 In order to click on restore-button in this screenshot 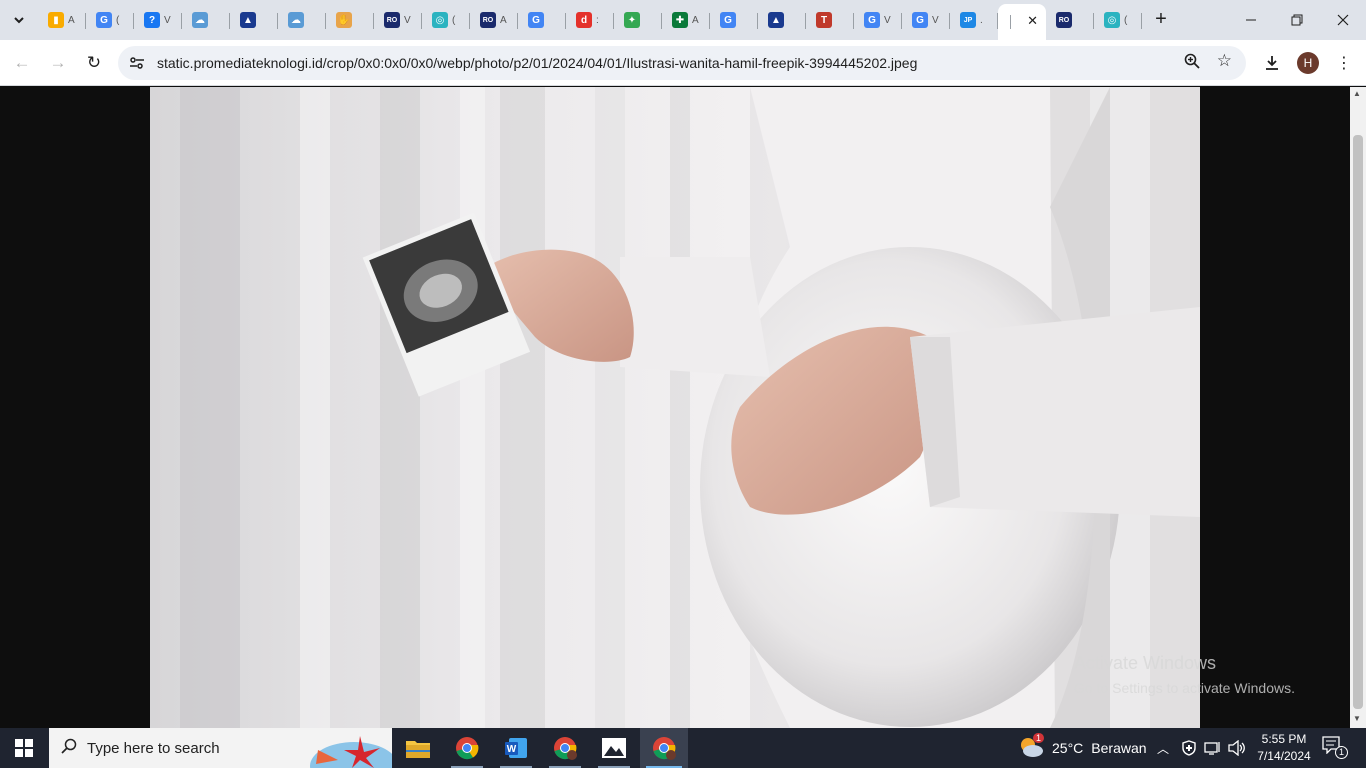, I will do `click(1297, 20)`.